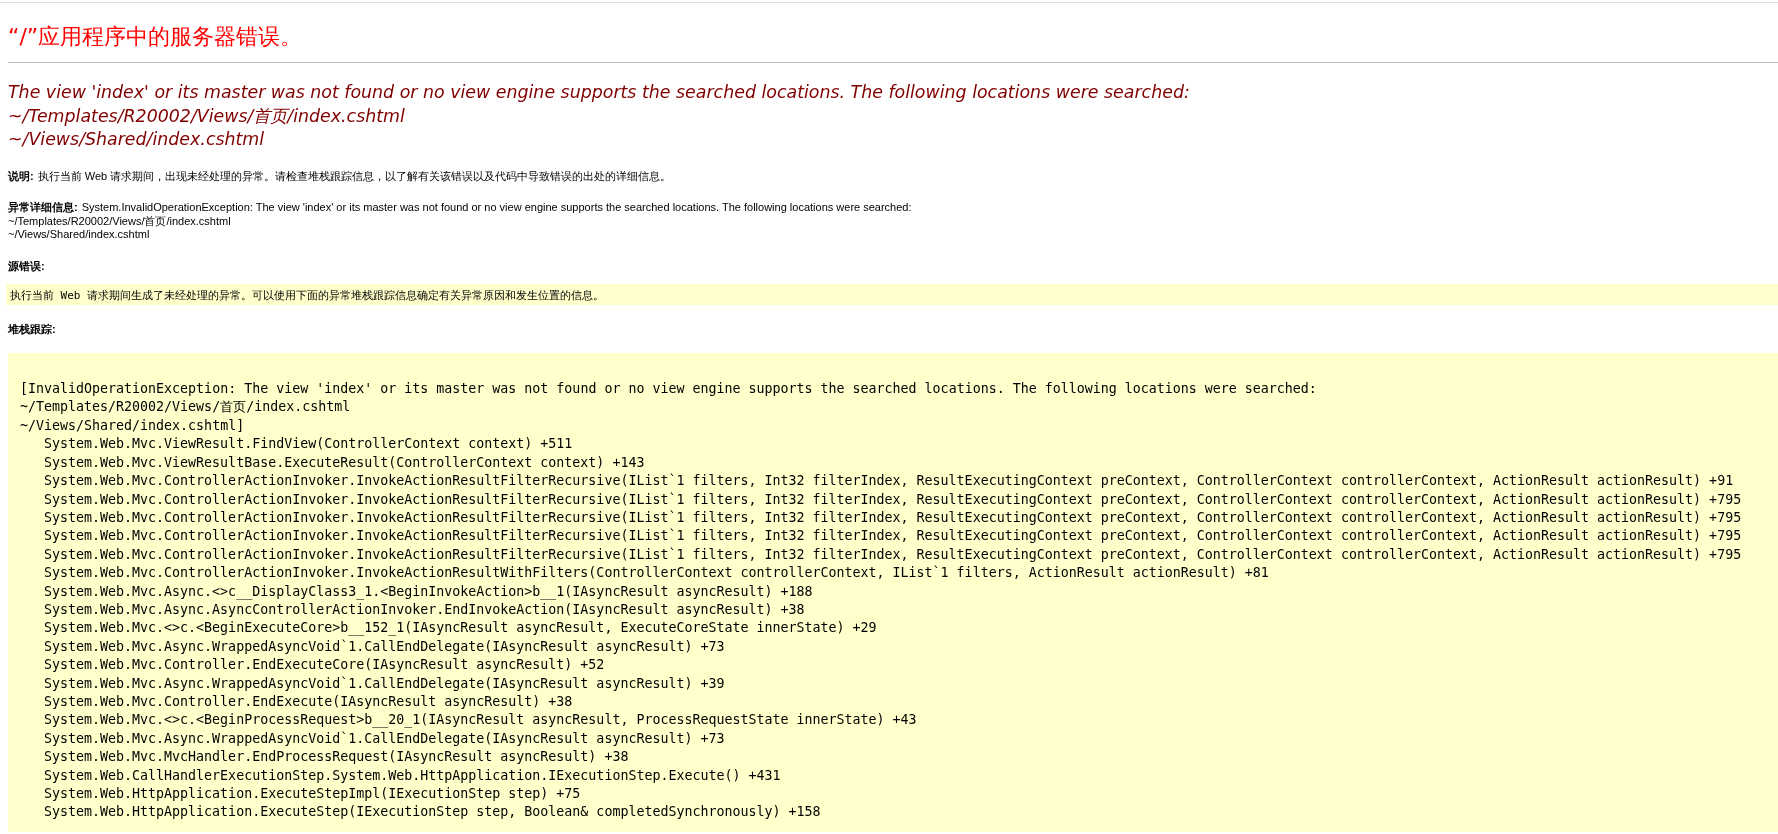 This screenshot has height=834, width=1778. What do you see at coordinates (308, 444) in the screenshot?
I see `stack-frame: System.Web.Mvc.ViewResult.FindView(ControllerContext context) +511` at bounding box center [308, 444].